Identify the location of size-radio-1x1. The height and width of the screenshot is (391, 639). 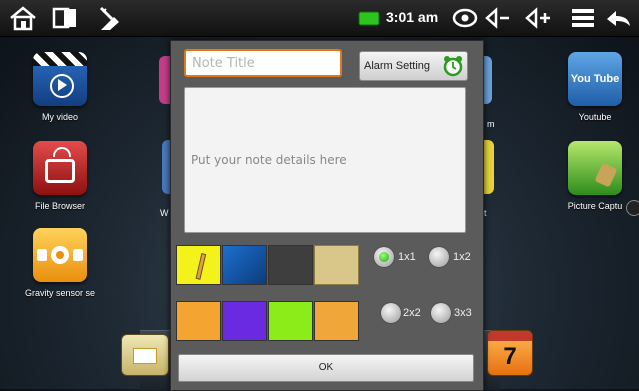
(384, 257).